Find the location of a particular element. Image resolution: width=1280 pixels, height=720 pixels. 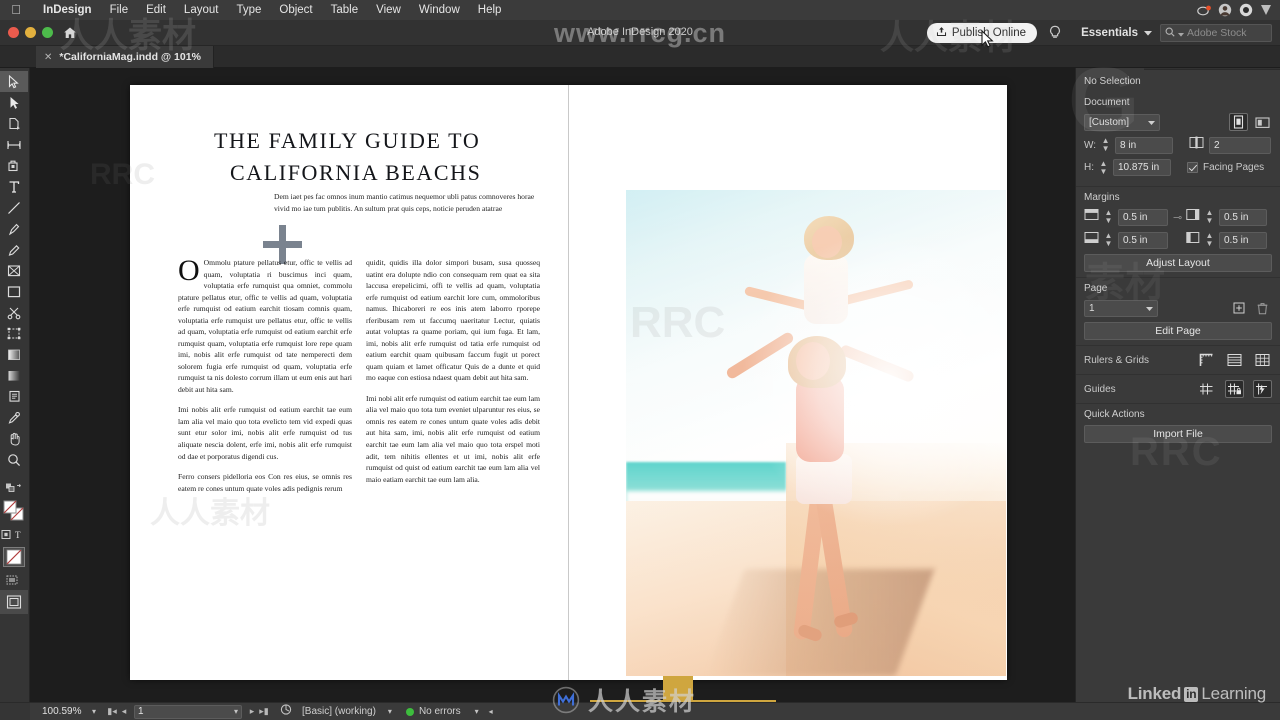

prev-page-icon: ◂ is located at coordinates (124, 711).